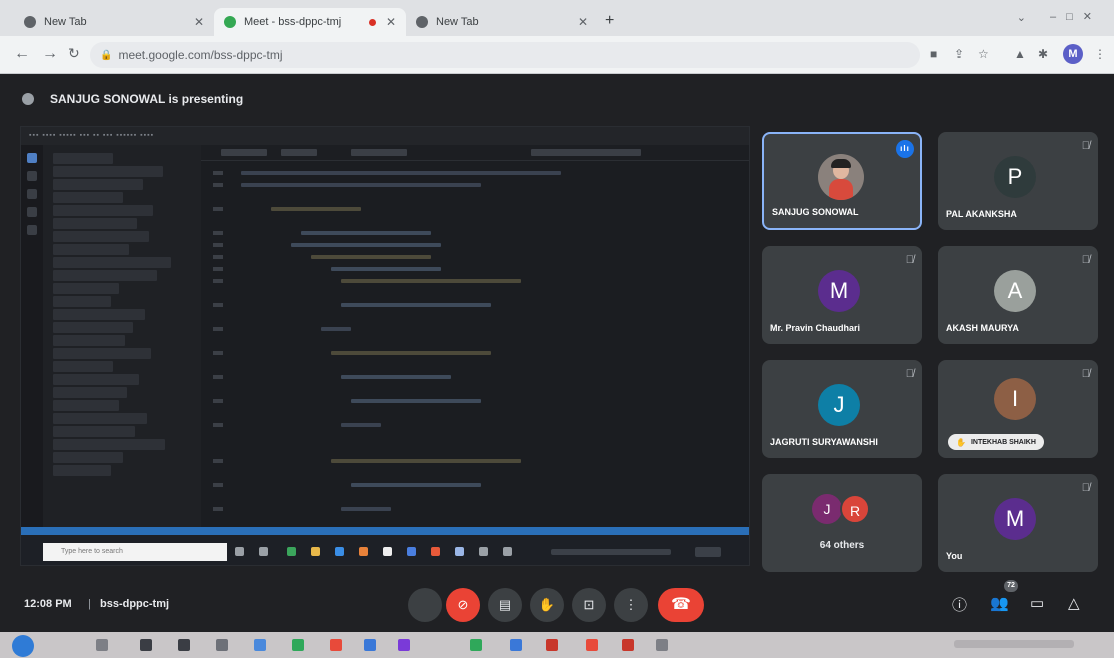 The height and width of the screenshot is (658, 1114). I want to click on raise-hand-button: ✋, so click(547, 605).